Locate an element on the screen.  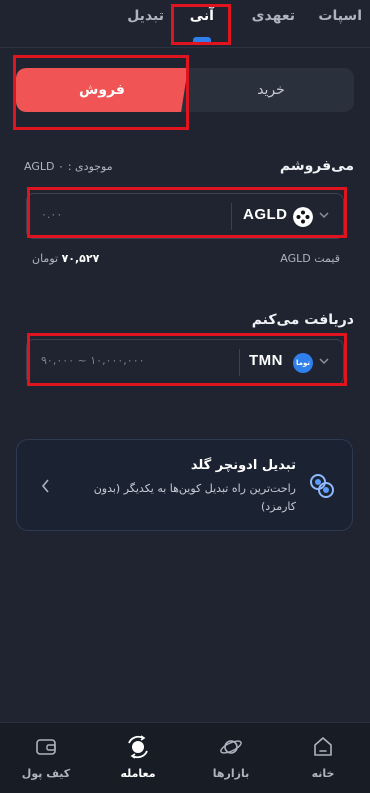
receive-coin-ticker: TMN is located at coordinates (266, 360).